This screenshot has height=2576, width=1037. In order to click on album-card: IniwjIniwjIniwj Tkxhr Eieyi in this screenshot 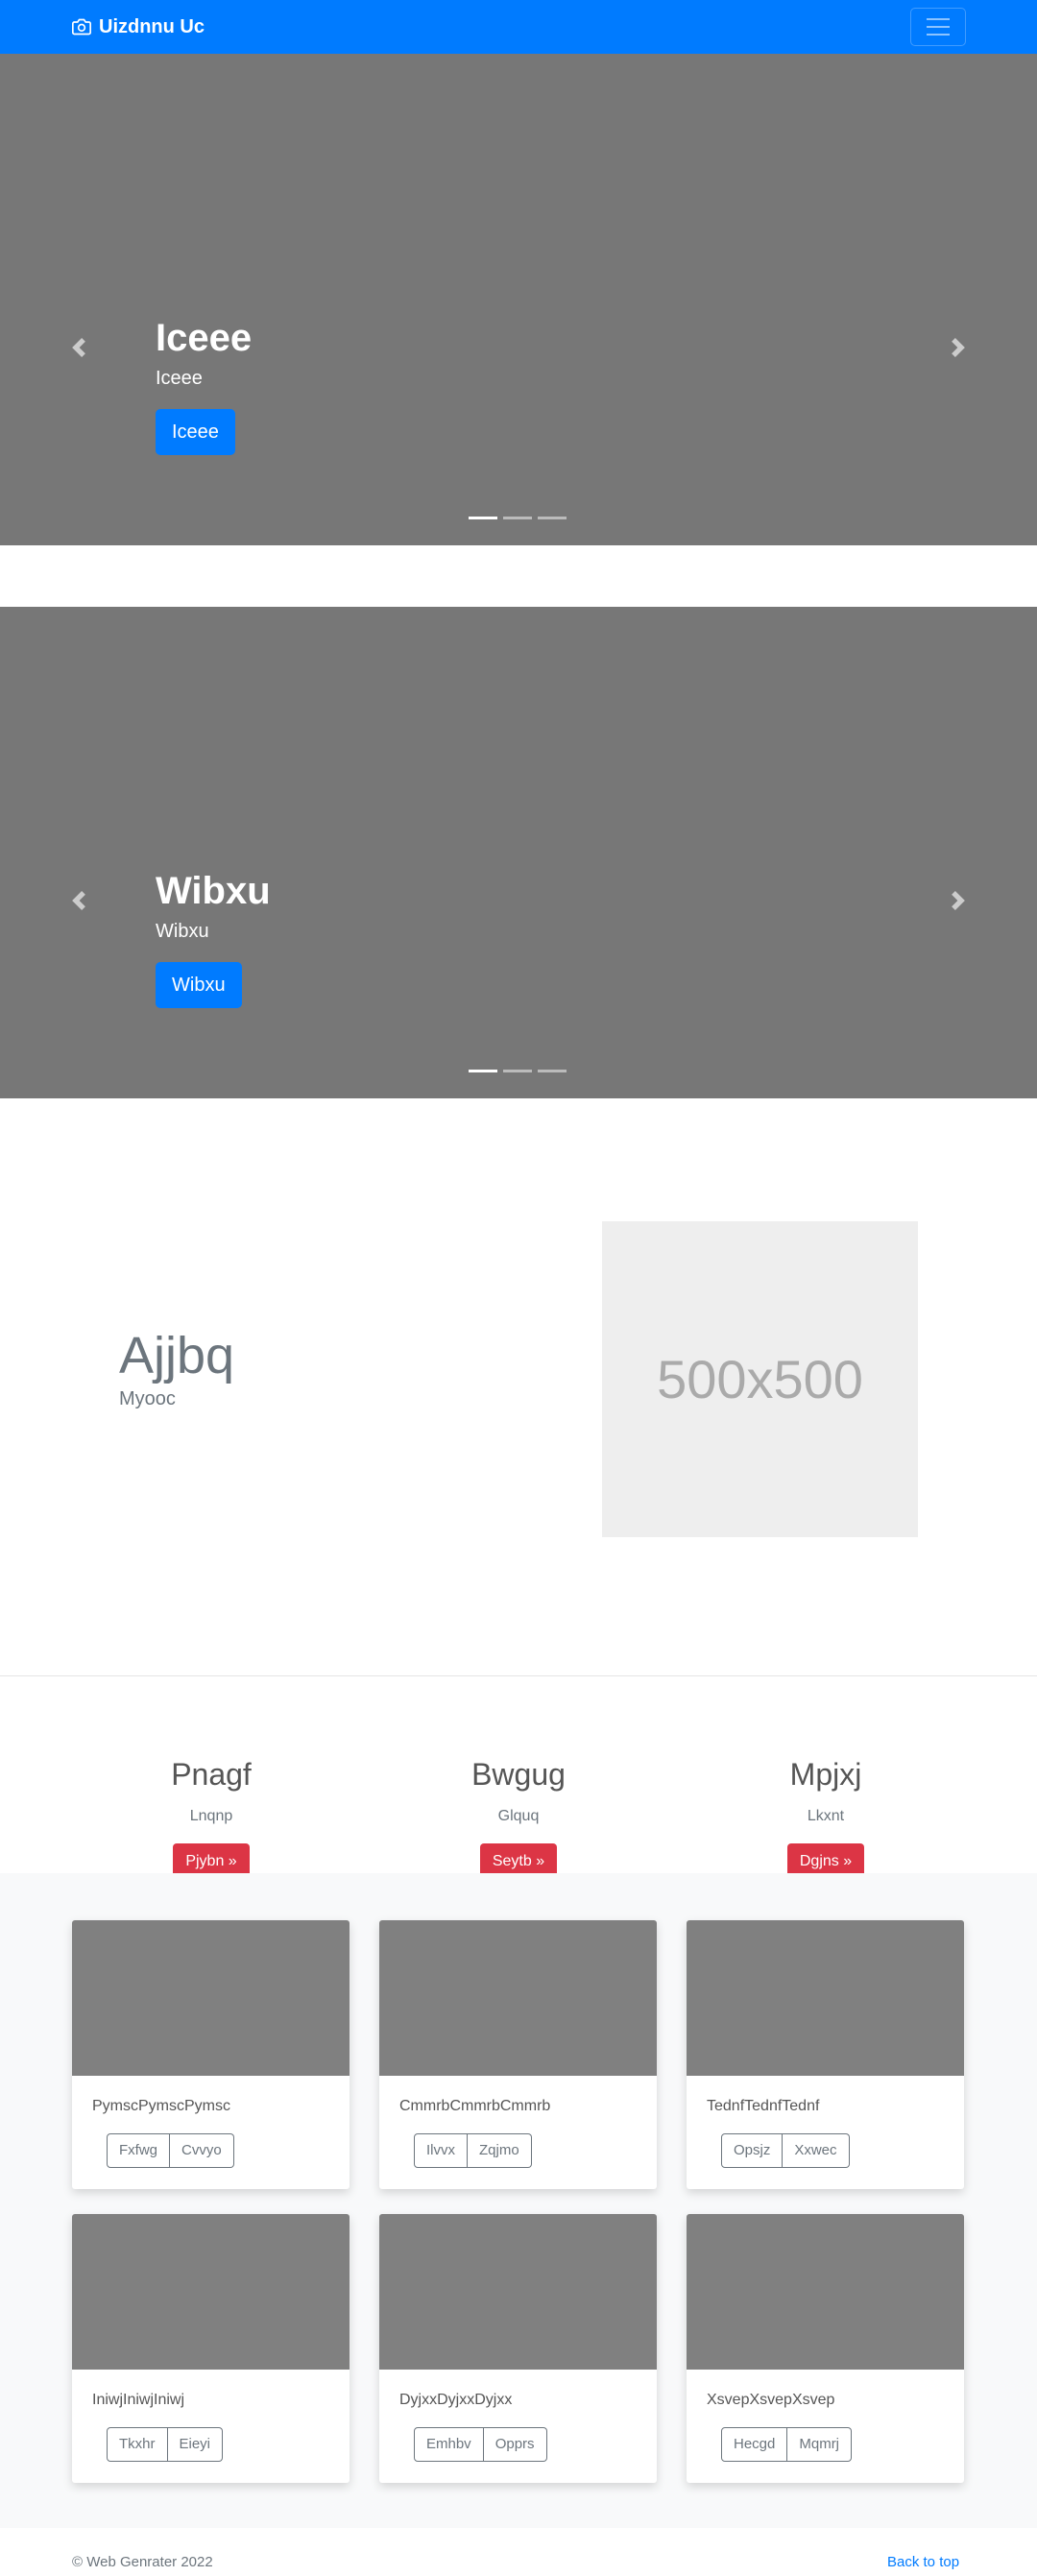, I will do `click(211, 2348)`.